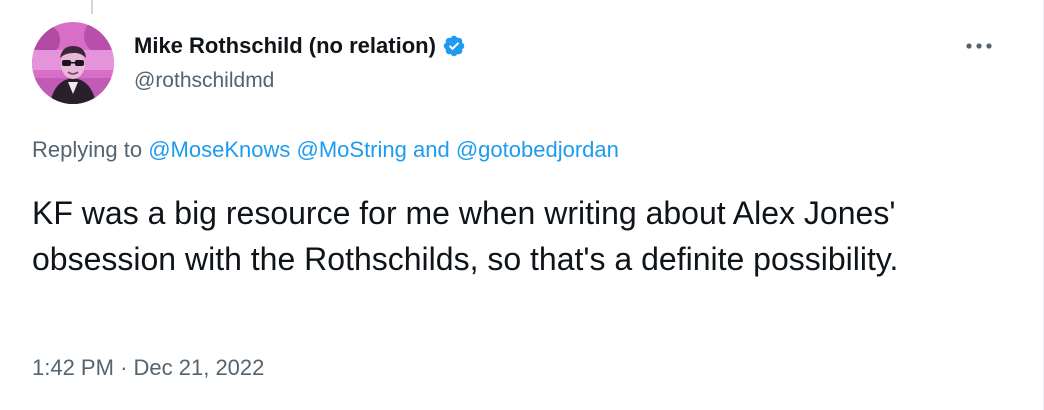  Describe the element at coordinates (73, 367) in the screenshot. I see `tweet-time: 1:42 PM` at that location.